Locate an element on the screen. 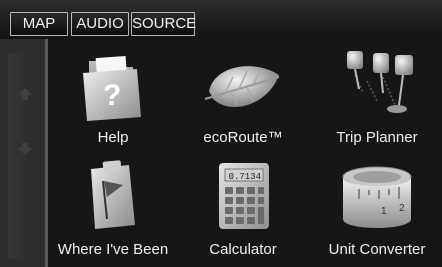 The image size is (442, 267). app-help: ? Help is located at coordinates (113, 94).